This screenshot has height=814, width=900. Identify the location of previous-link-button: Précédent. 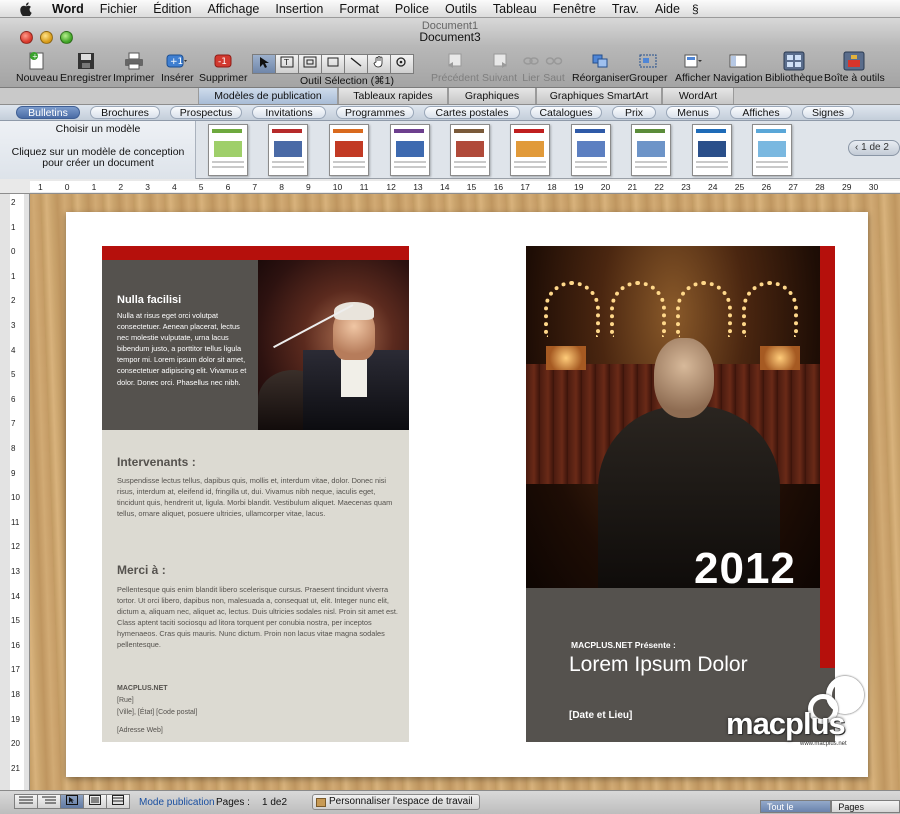
(455, 67).